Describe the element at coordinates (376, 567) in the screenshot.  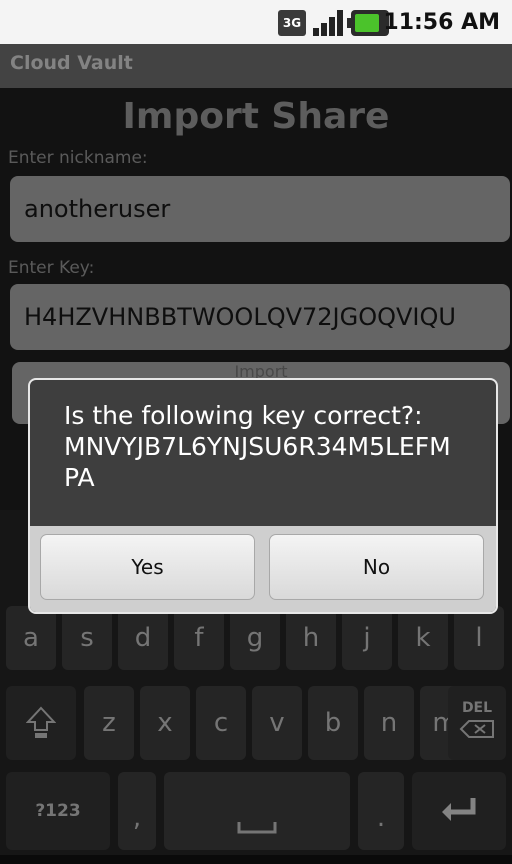
I see `no-button: No` at that location.